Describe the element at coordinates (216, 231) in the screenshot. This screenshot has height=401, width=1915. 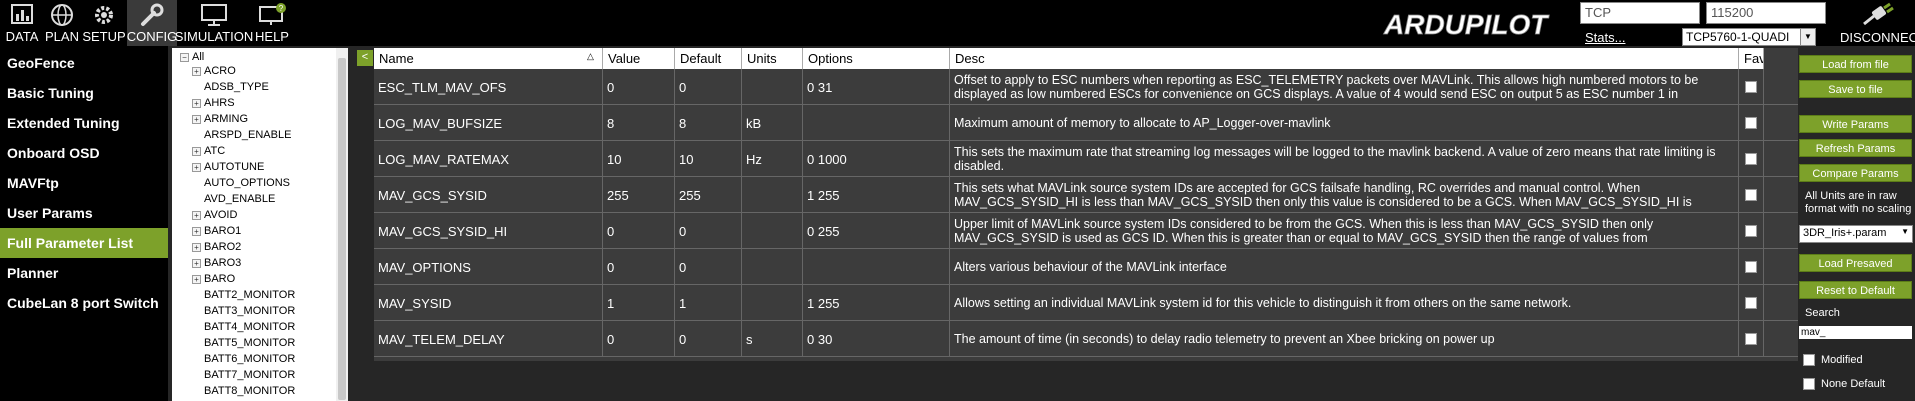
I see `tree-item: + BARO1` at that location.